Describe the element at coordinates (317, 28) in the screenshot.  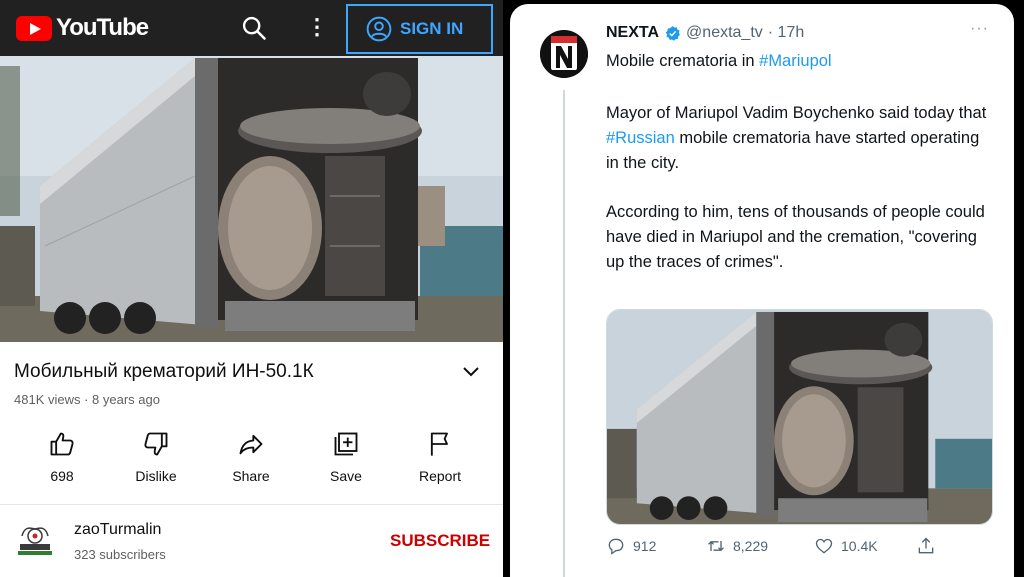
I see `more-vert-icon: ⋮` at that location.